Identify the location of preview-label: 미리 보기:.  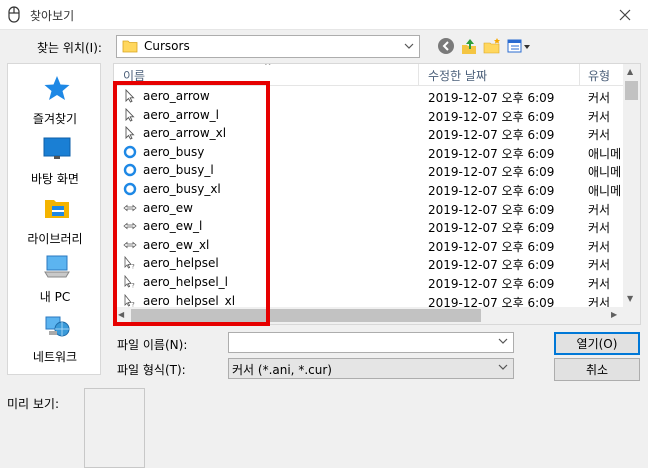
(33, 404).